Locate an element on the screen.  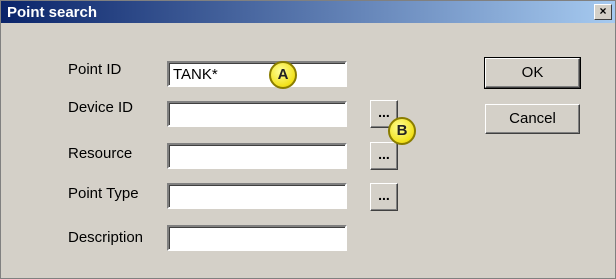
point-type-label: Point Type is located at coordinates (103, 193).